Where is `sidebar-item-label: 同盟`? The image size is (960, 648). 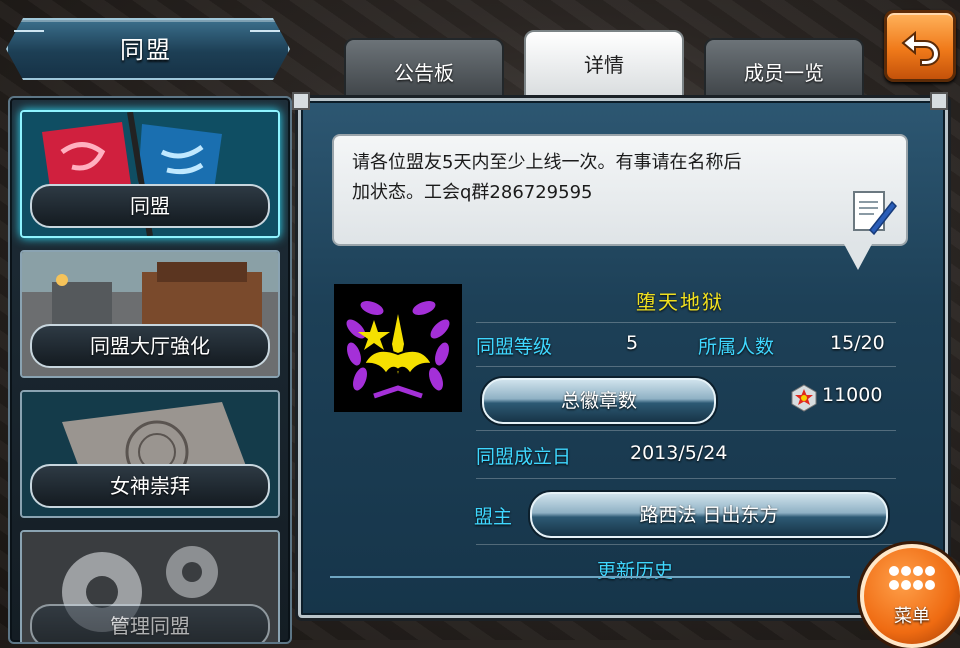
sidebar-item-label: 同盟 is located at coordinates (150, 206).